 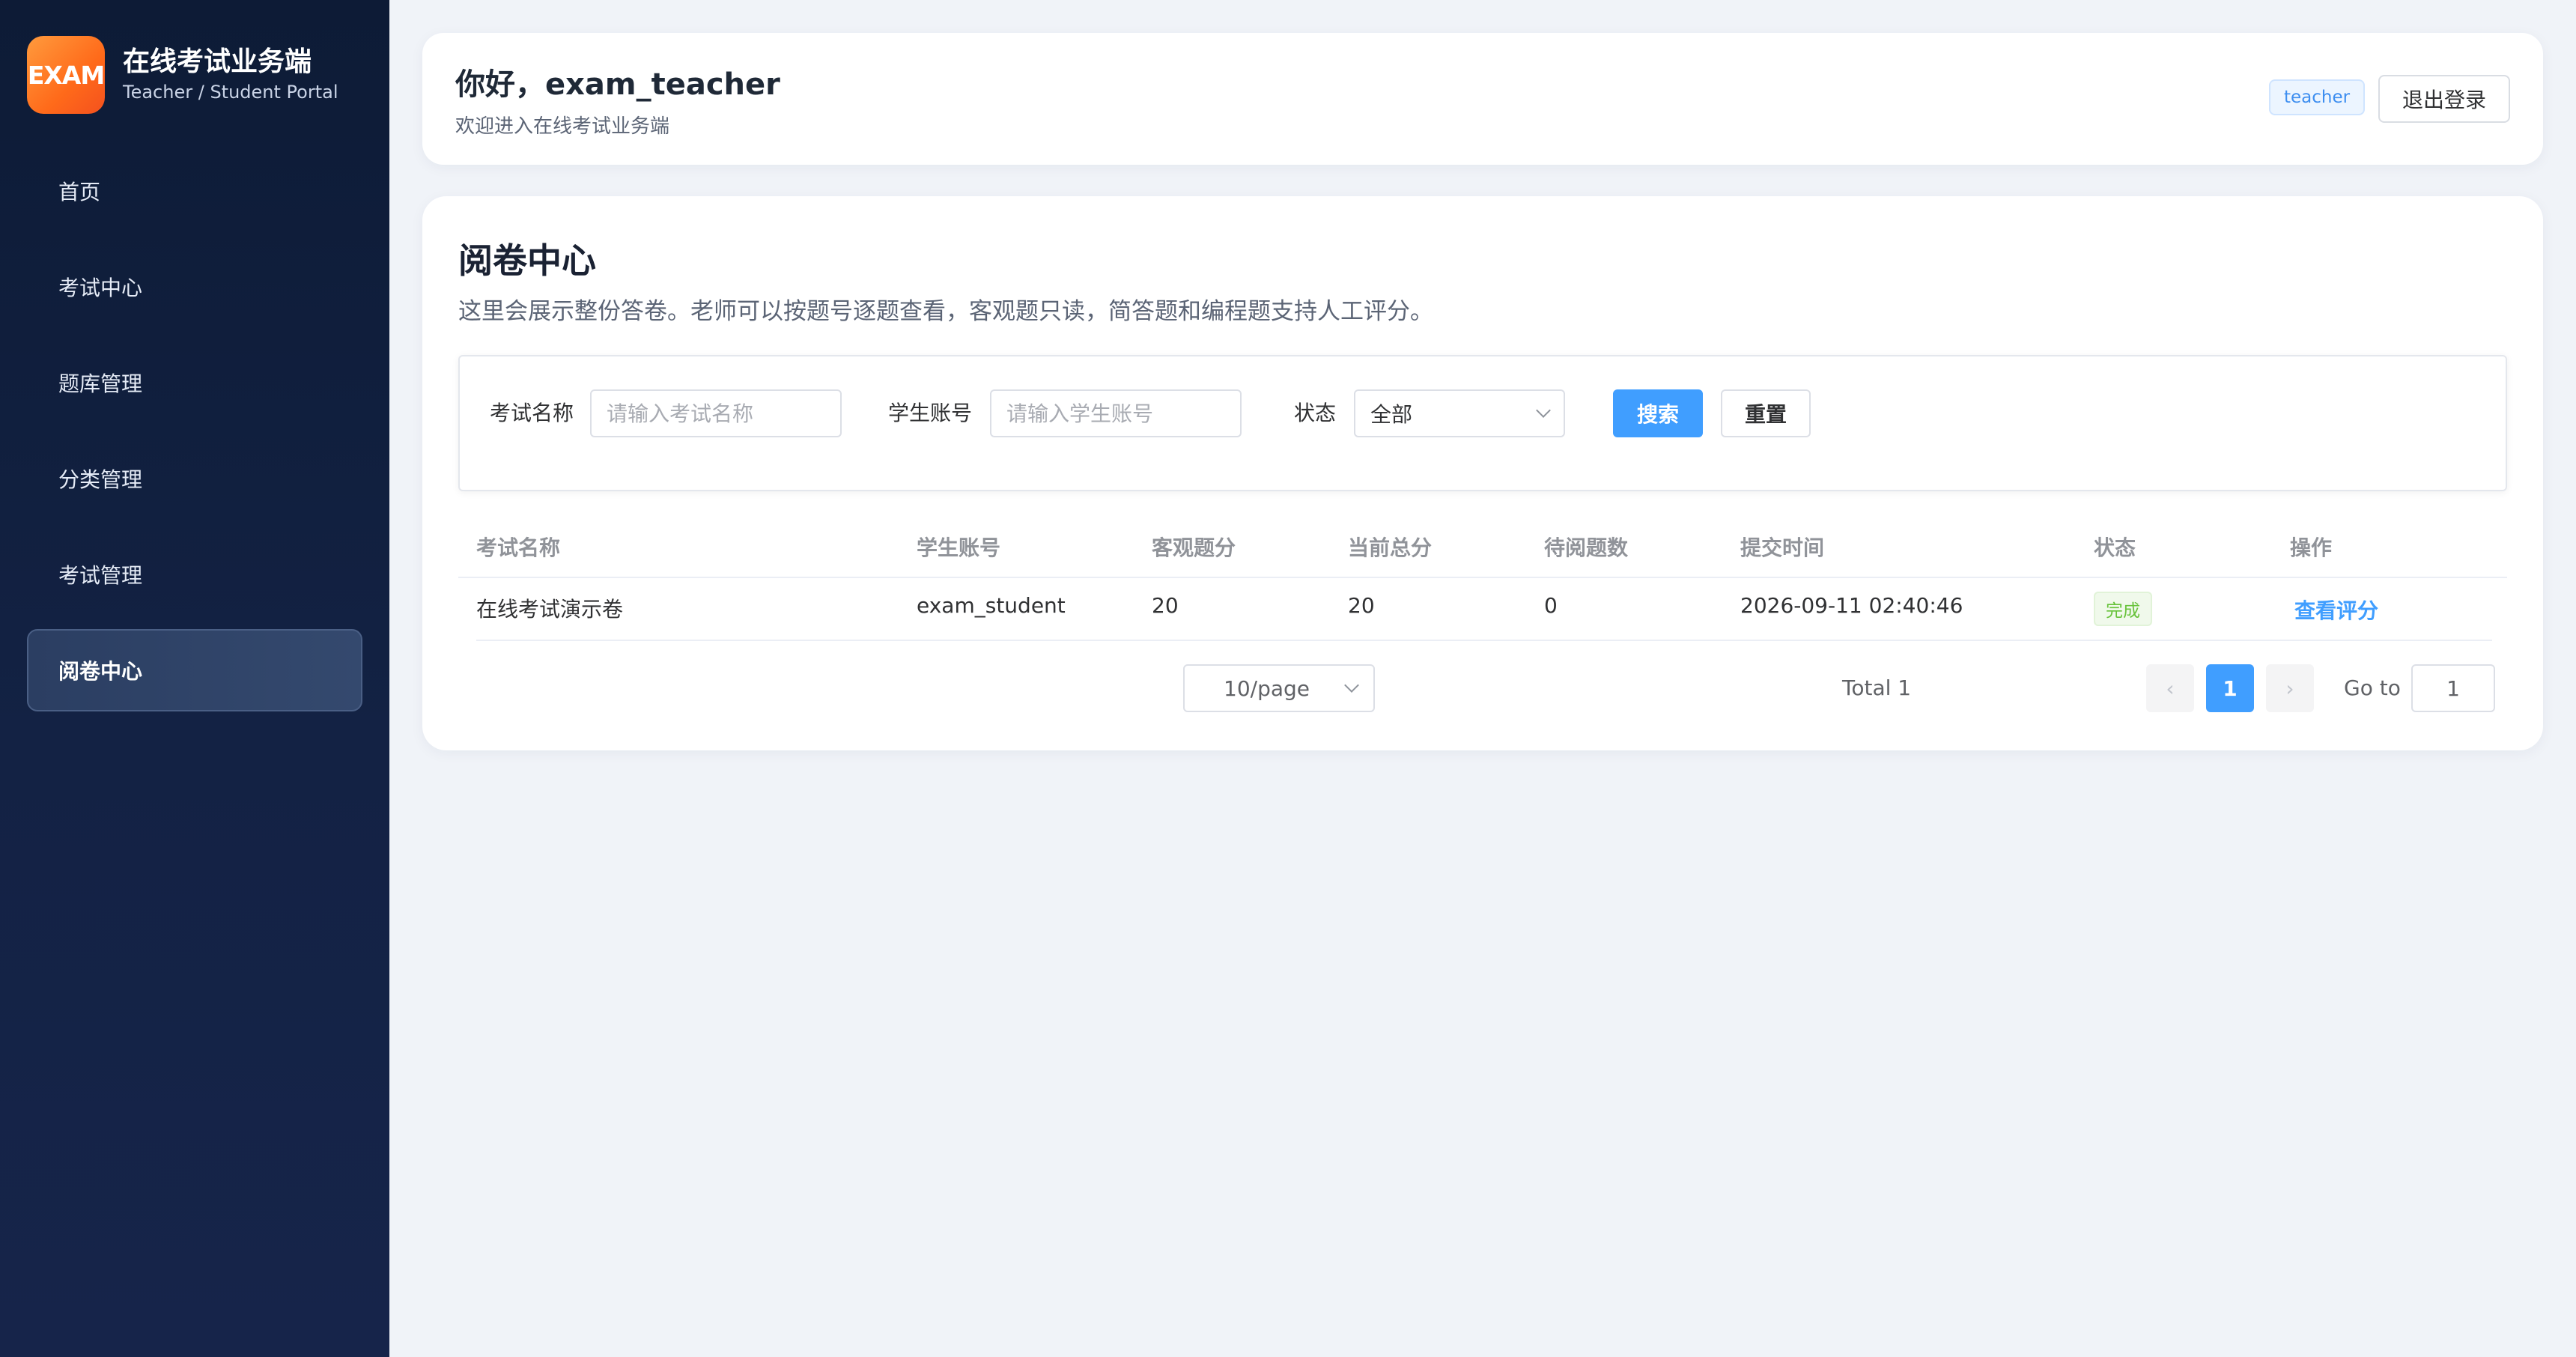 What do you see at coordinates (2336, 610) in the screenshot?
I see `view-score-link: 查看评分` at bounding box center [2336, 610].